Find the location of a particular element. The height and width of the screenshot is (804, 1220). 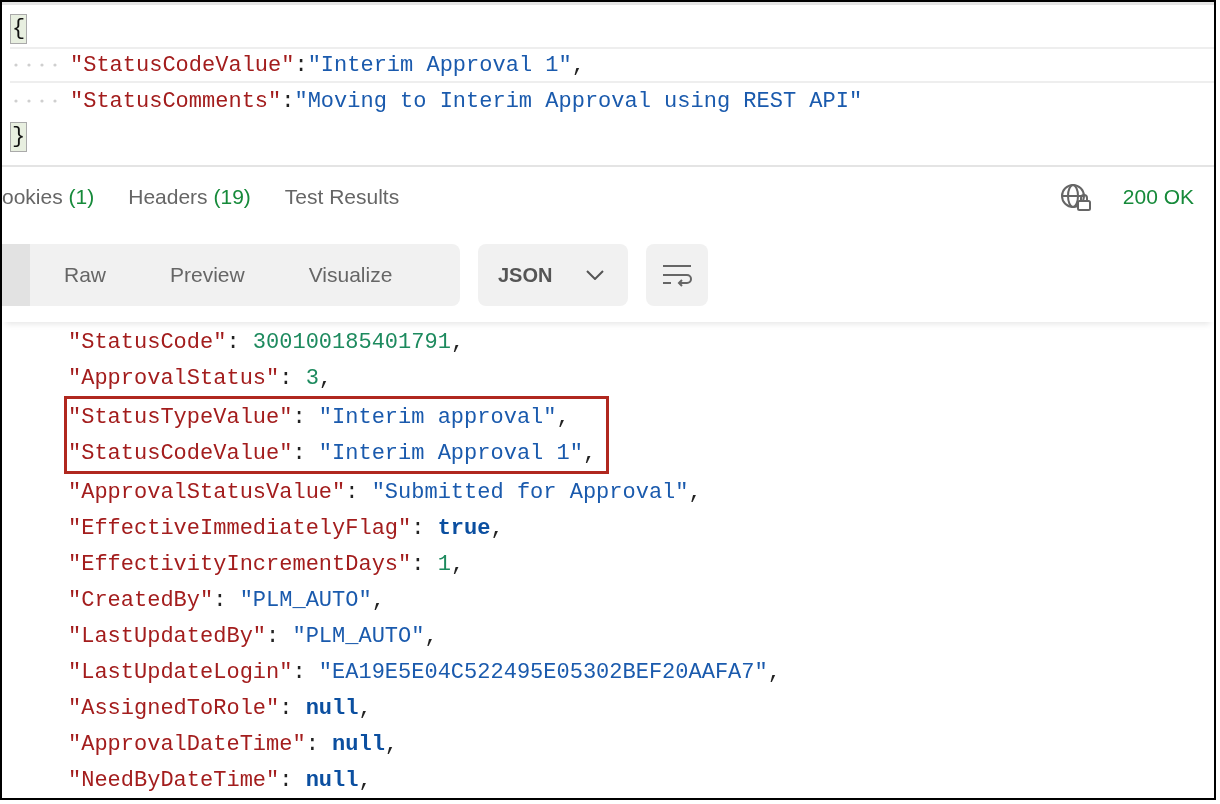

json-line: "StatusCodeValue": "Interim Approval 1", is located at coordinates (332, 453).